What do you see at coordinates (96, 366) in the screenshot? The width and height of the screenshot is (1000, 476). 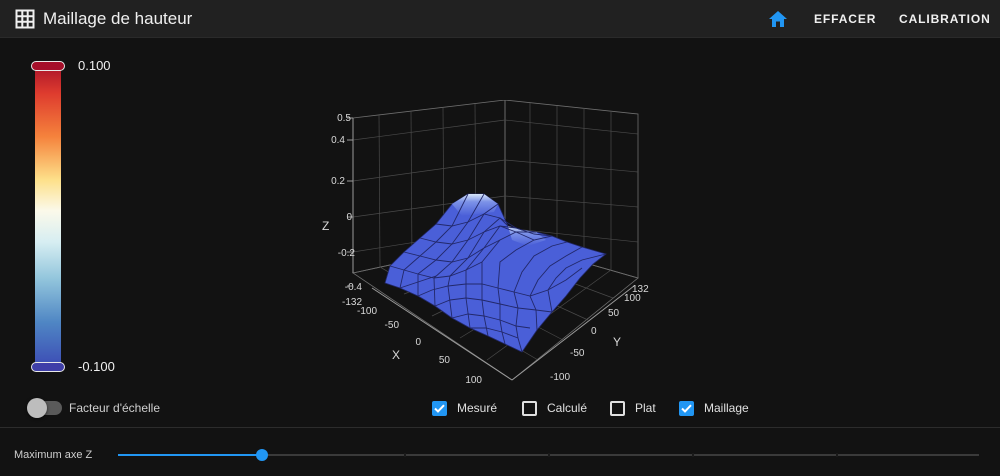 I see `color-scale-min-label: -0.100` at bounding box center [96, 366].